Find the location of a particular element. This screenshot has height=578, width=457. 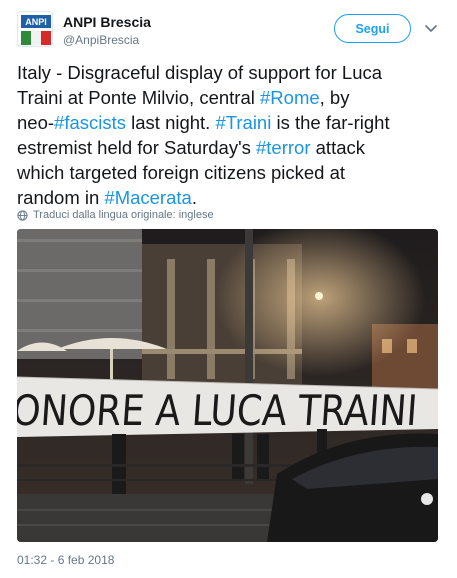

hashtag-link: #fascists is located at coordinates (90, 122).